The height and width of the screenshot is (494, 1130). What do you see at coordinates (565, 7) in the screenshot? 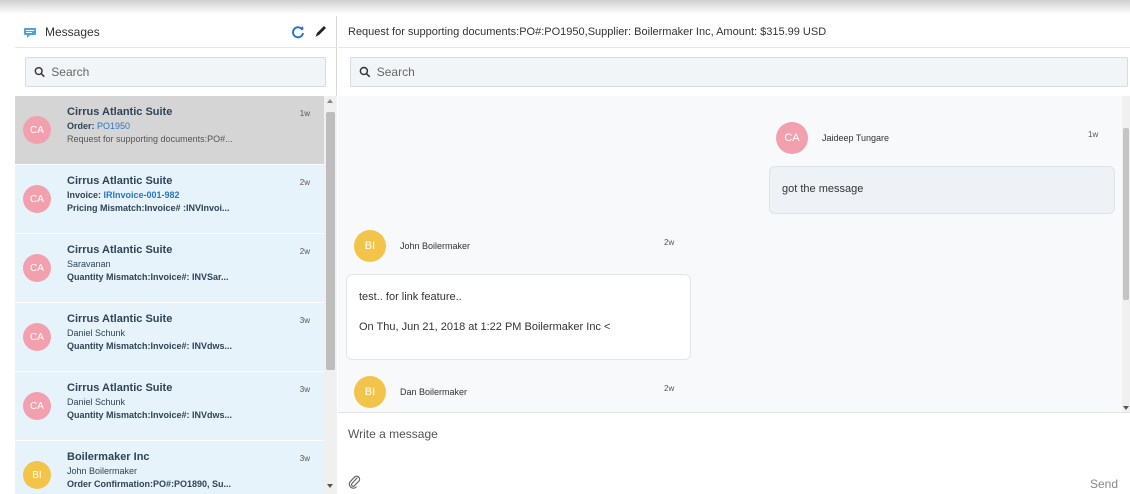
I see `window-top-shadow` at bounding box center [565, 7].